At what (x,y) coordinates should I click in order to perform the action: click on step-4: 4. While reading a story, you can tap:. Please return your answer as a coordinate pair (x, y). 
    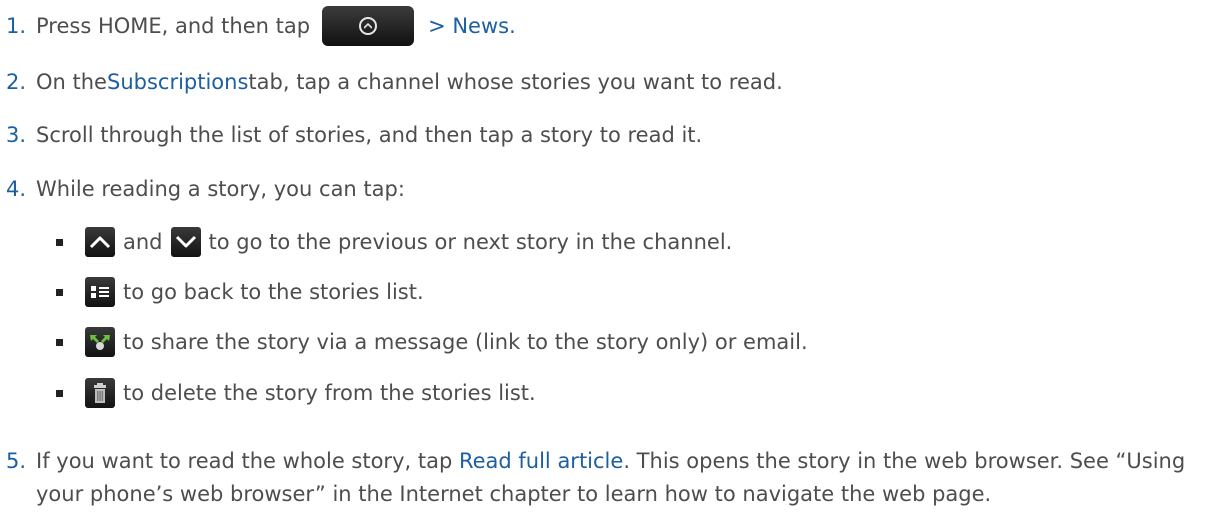
    Looking at the image, I should click on (205, 189).